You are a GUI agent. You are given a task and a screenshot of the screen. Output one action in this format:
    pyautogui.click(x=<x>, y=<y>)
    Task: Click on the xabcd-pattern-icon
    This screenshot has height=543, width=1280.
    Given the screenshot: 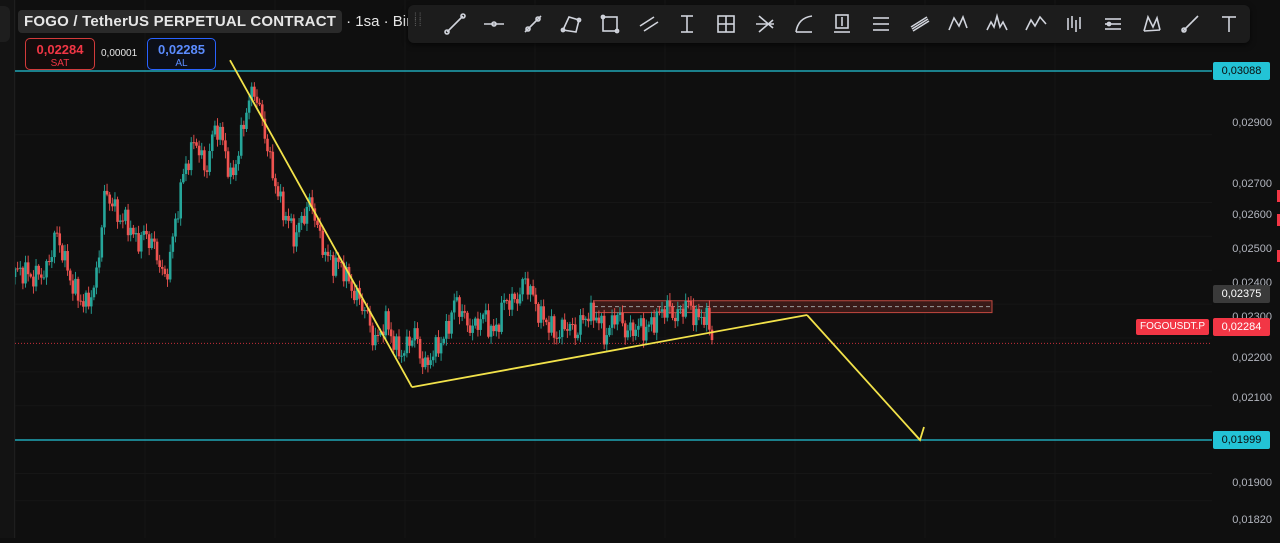 What is the action you would take?
    pyautogui.click(x=958, y=22)
    